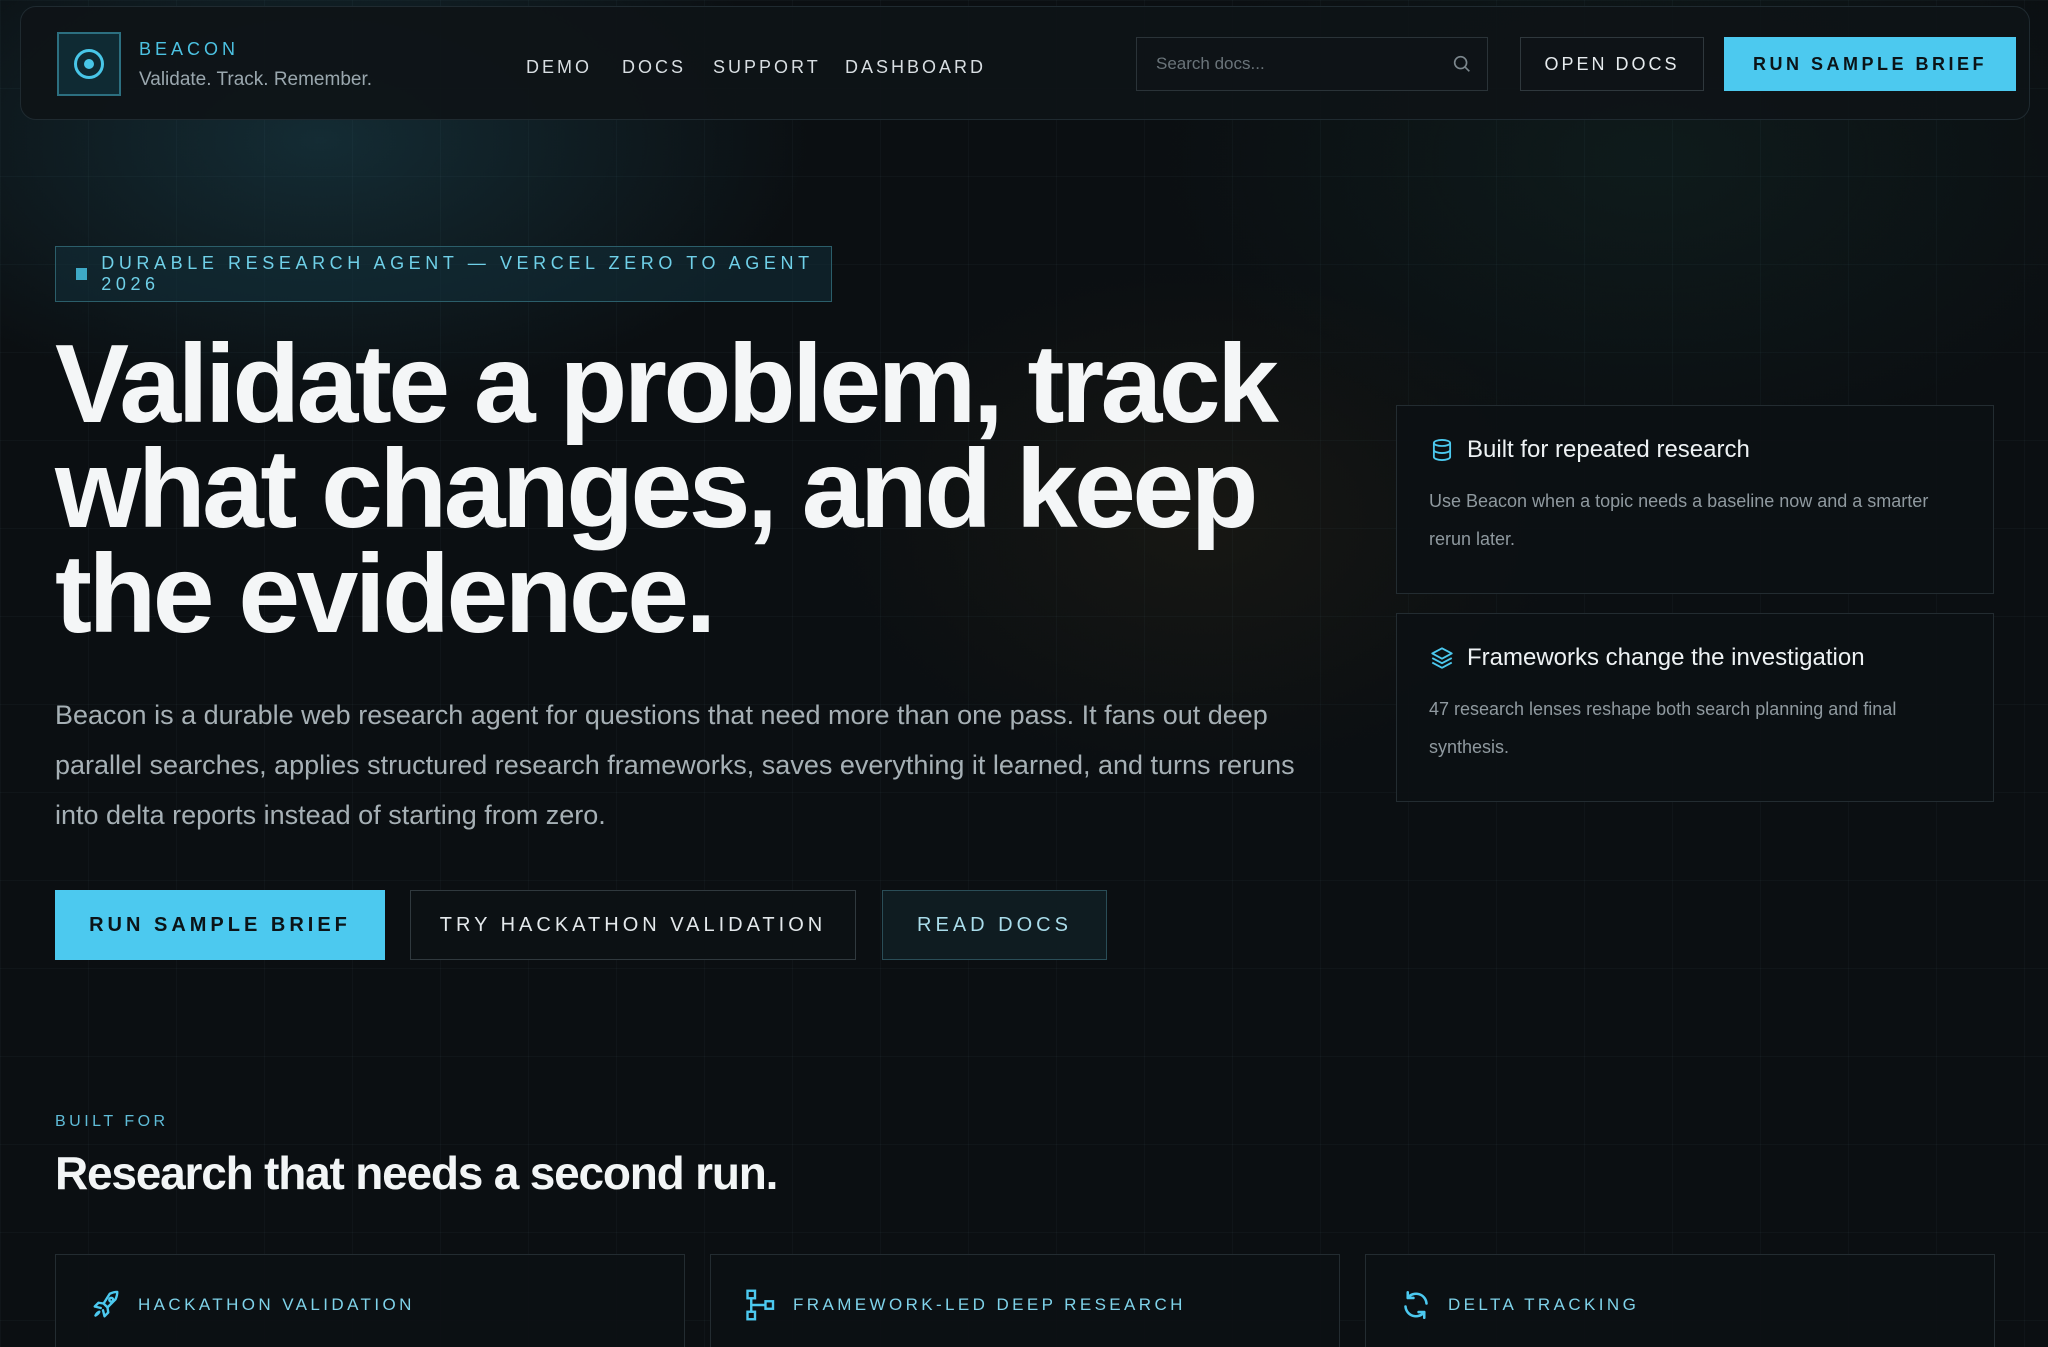 The image size is (2048, 1347). Describe the element at coordinates (276, 1304) in the screenshot. I see `feature-label: HACKATHON VALIDATION` at that location.